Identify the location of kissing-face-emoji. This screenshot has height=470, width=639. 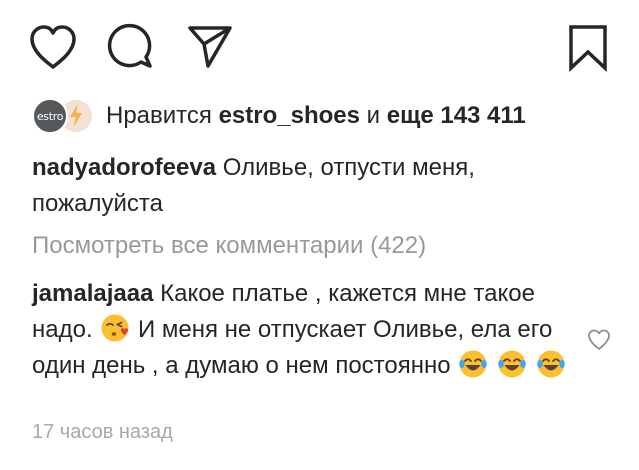
(115, 328).